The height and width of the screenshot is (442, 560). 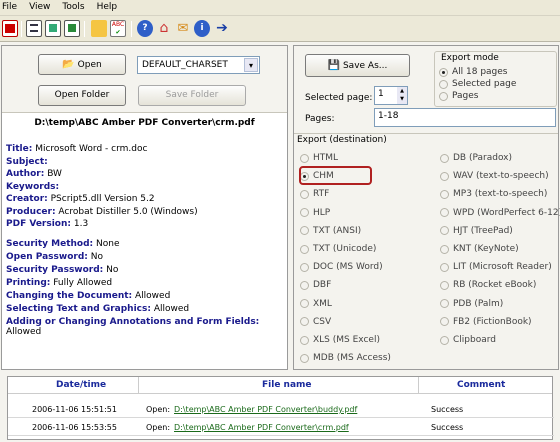 What do you see at coordinates (107, 6) in the screenshot?
I see `menu-help: Help` at bounding box center [107, 6].